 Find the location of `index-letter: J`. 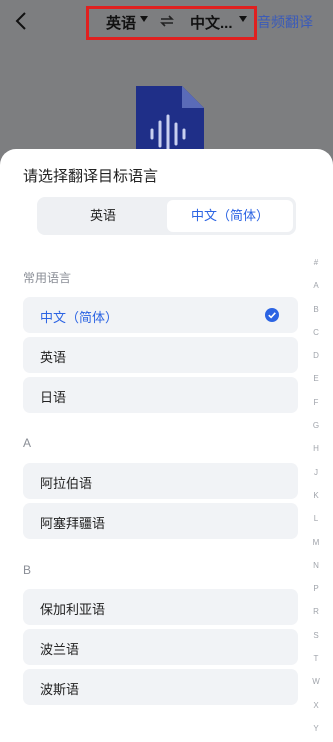

index-letter: J is located at coordinates (316, 472).